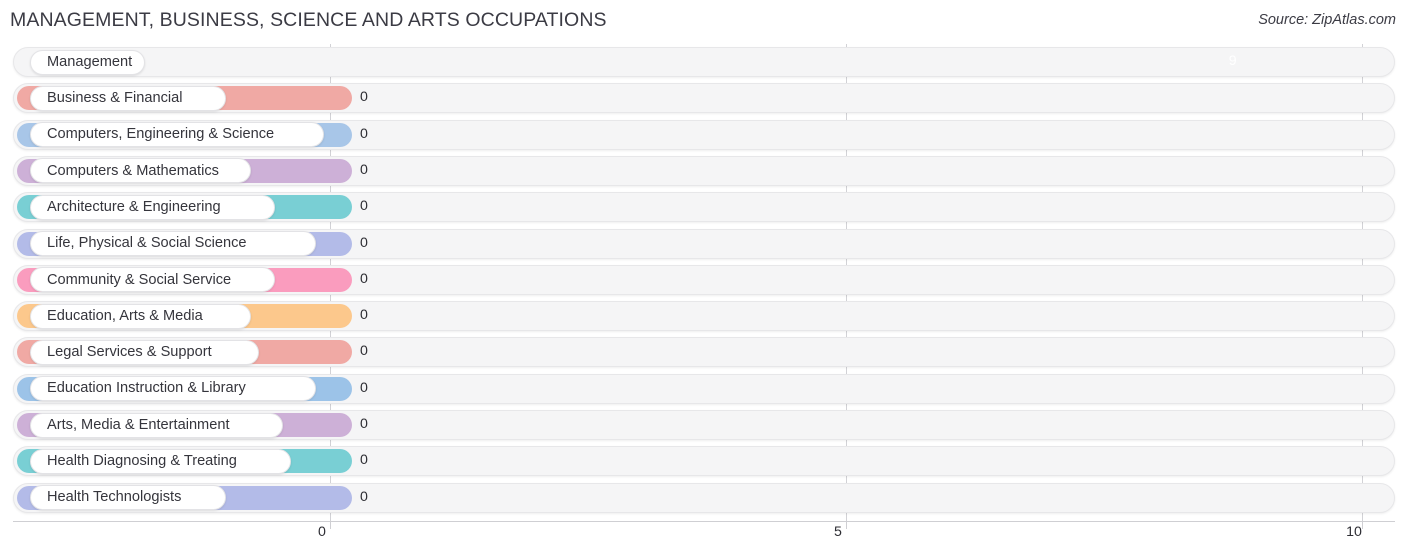 The height and width of the screenshot is (558, 1406). I want to click on bar-row: Arts, Media & Entertainment 0, so click(703, 425).